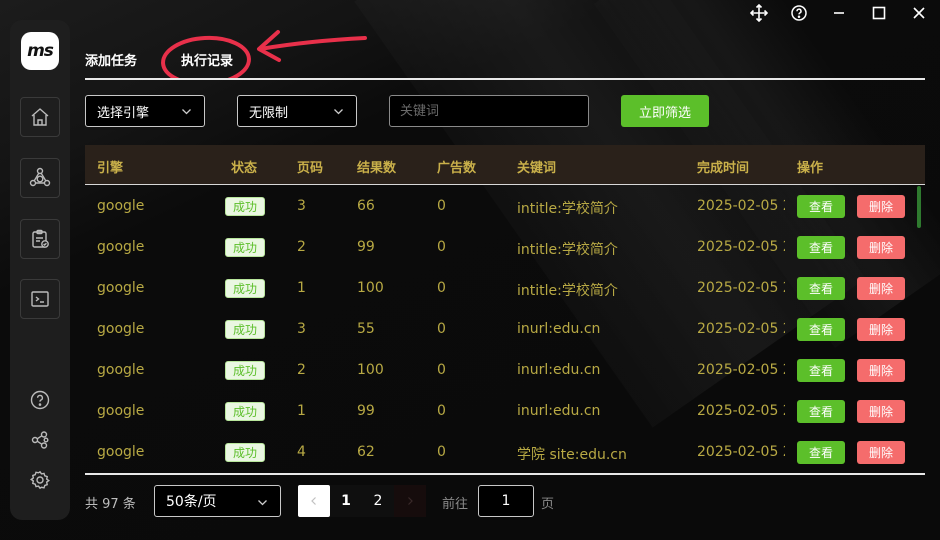 The height and width of the screenshot is (540, 940). Describe the element at coordinates (572, 455) in the screenshot. I see `cell-keyword: 学院 site:edu.cn` at that location.